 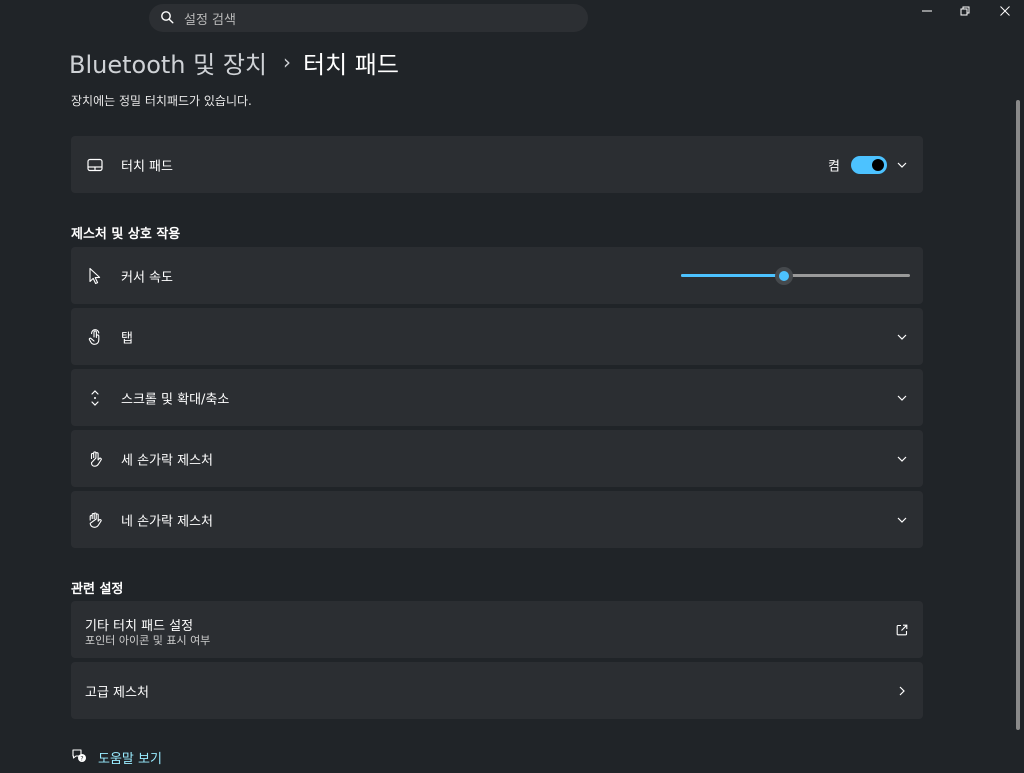 I want to click on touchpad-card: 터치 패드 켬, so click(x=497, y=164).